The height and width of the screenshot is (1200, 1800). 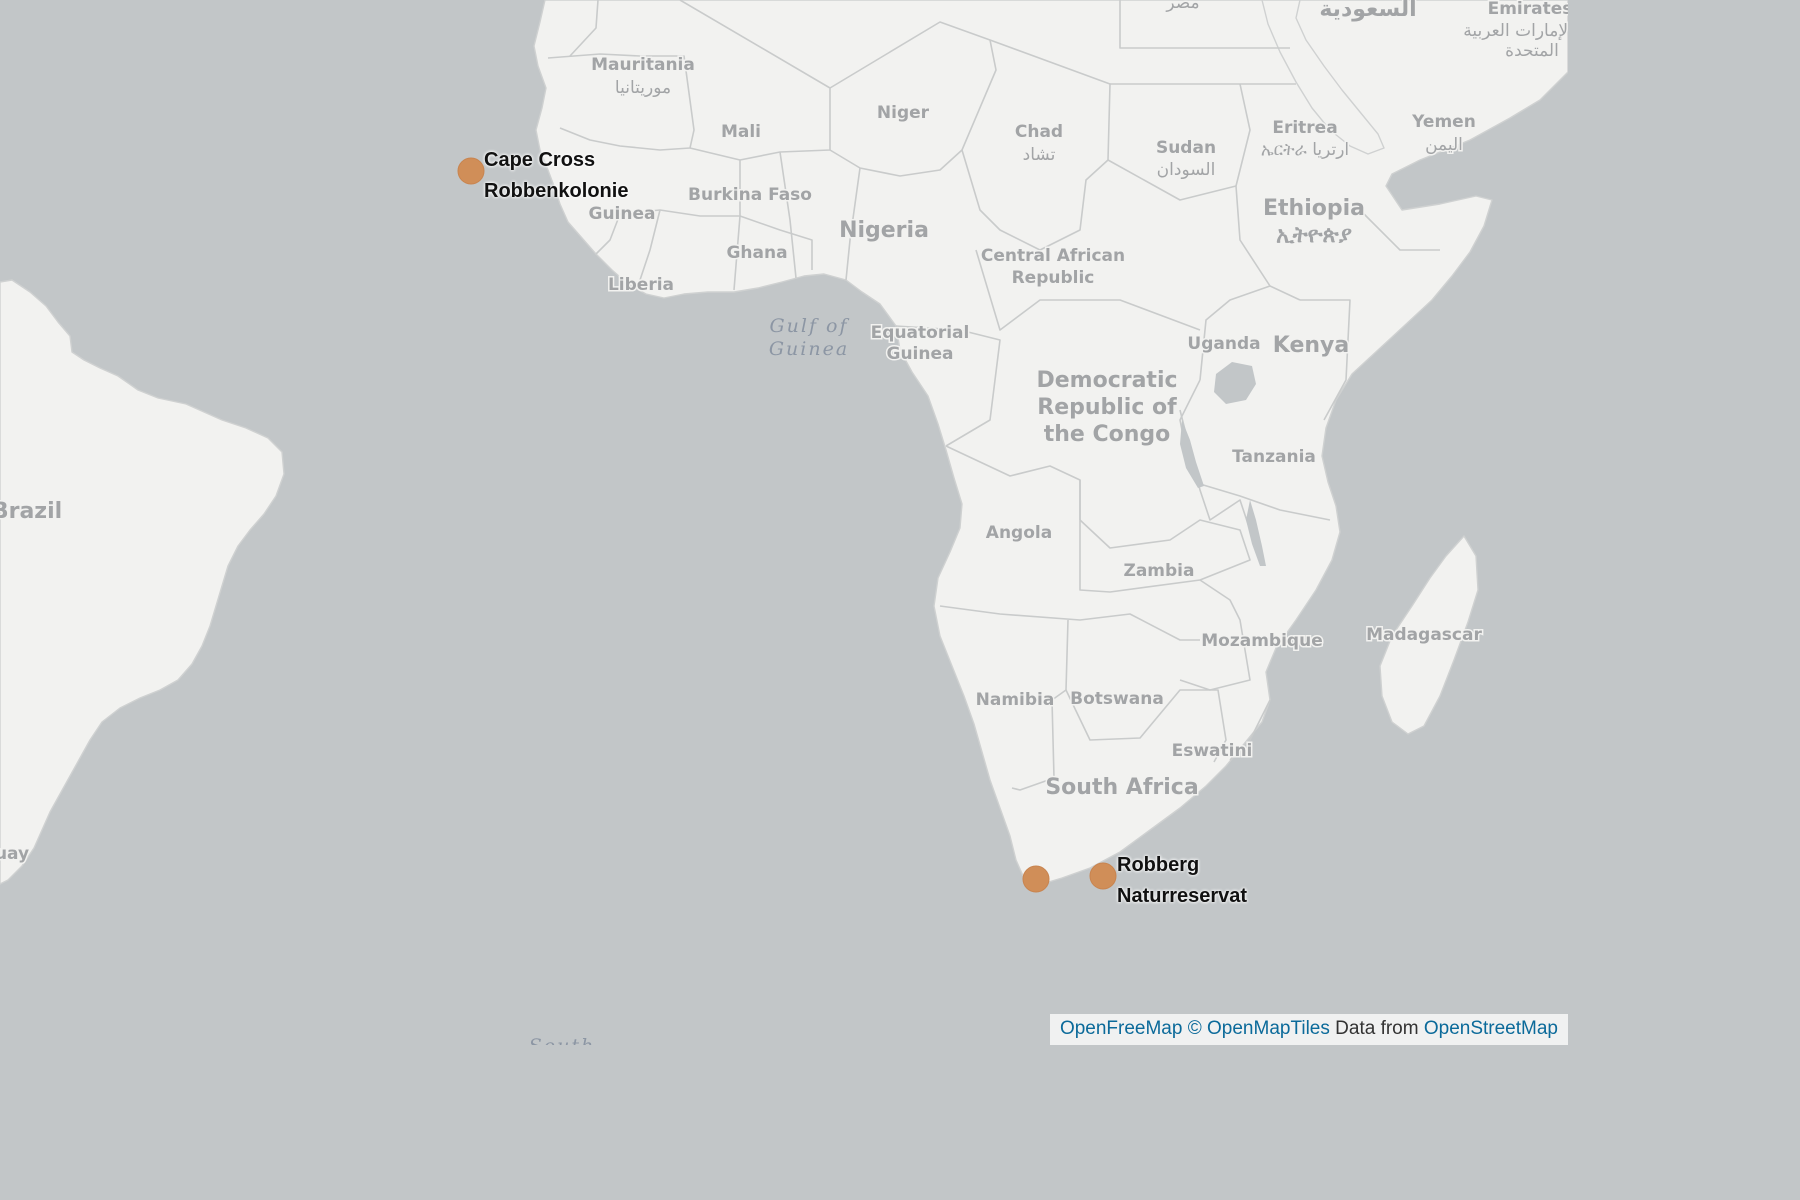 What do you see at coordinates (1053, 256) in the screenshot?
I see `label-car-line1: Central African` at bounding box center [1053, 256].